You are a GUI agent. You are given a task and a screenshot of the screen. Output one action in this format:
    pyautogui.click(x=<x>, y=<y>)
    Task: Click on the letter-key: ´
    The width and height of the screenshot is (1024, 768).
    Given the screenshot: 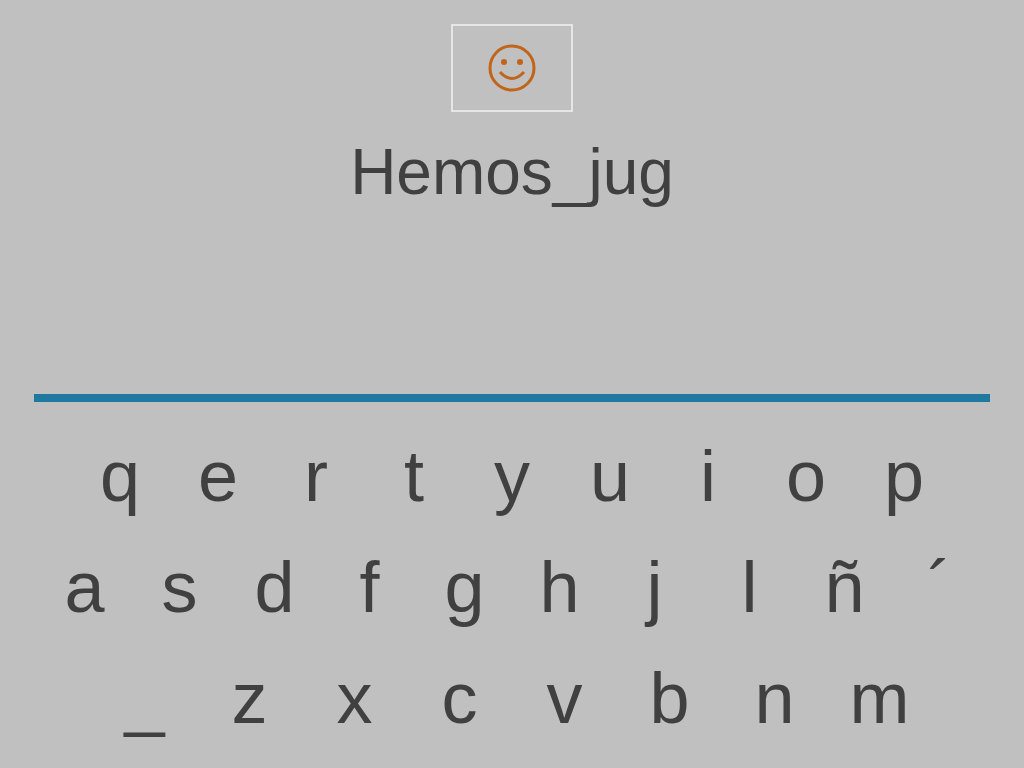 What is the action you would take?
    pyautogui.click(x=939, y=586)
    